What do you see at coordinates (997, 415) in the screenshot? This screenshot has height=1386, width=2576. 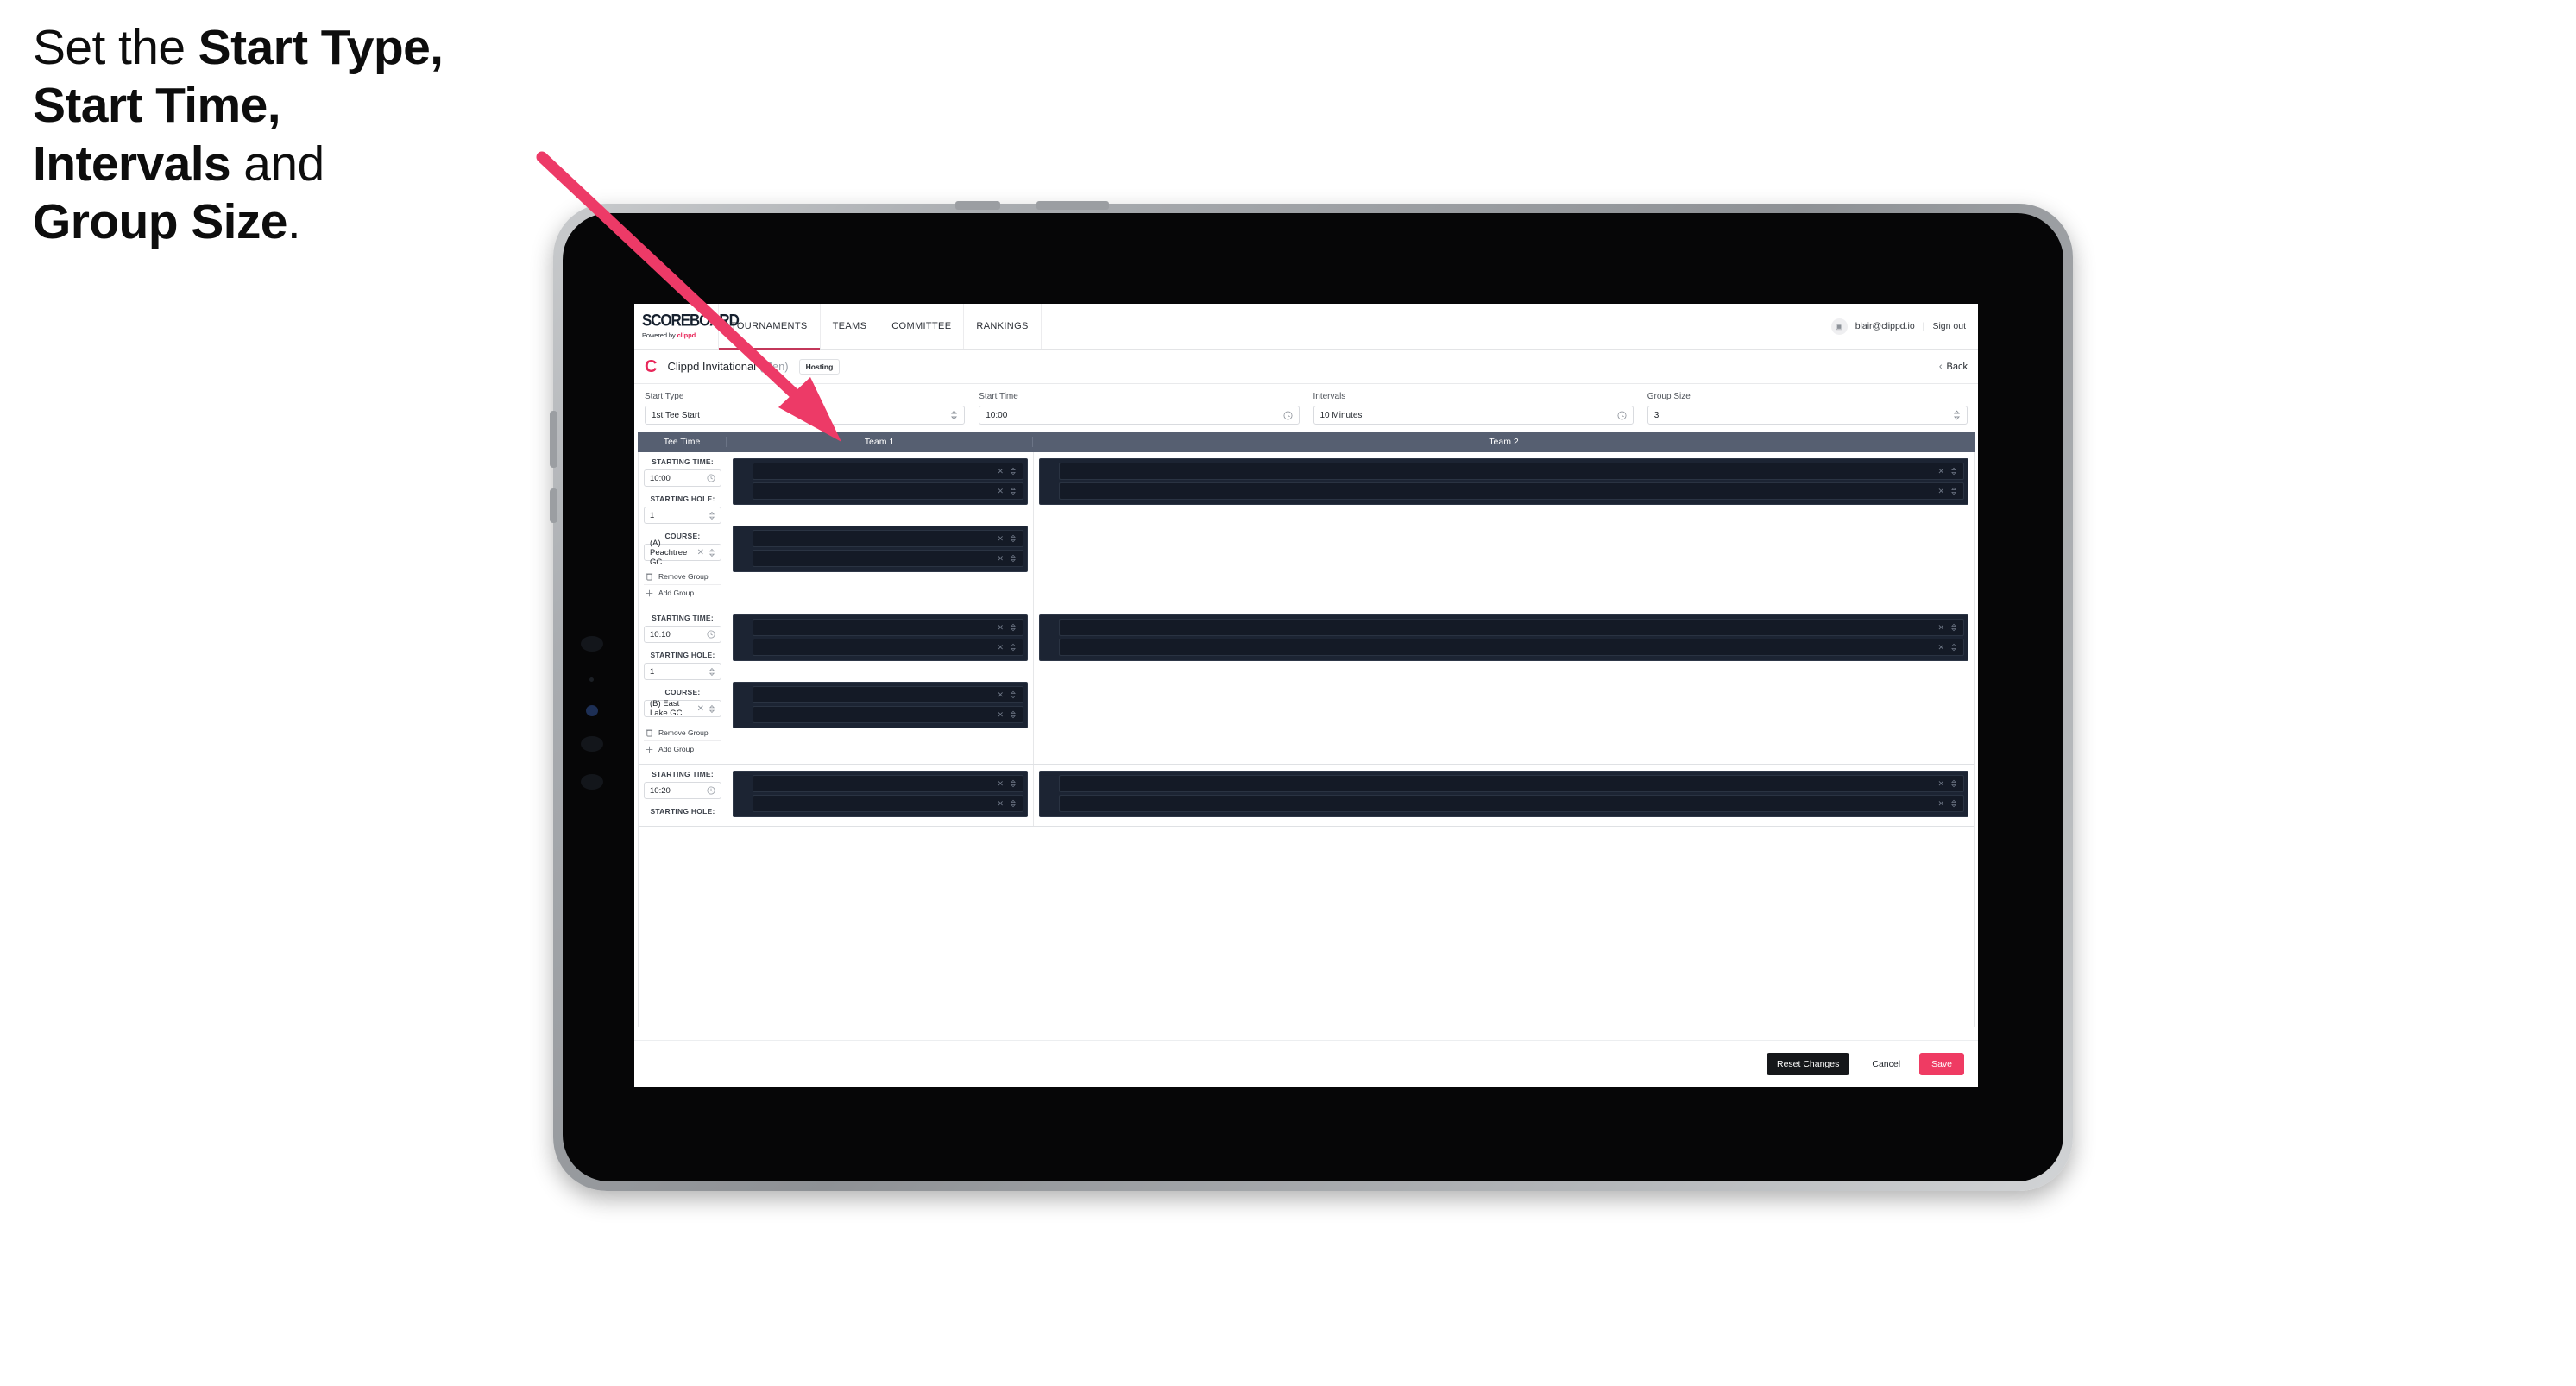 I see `start-time-value: 10:00` at bounding box center [997, 415].